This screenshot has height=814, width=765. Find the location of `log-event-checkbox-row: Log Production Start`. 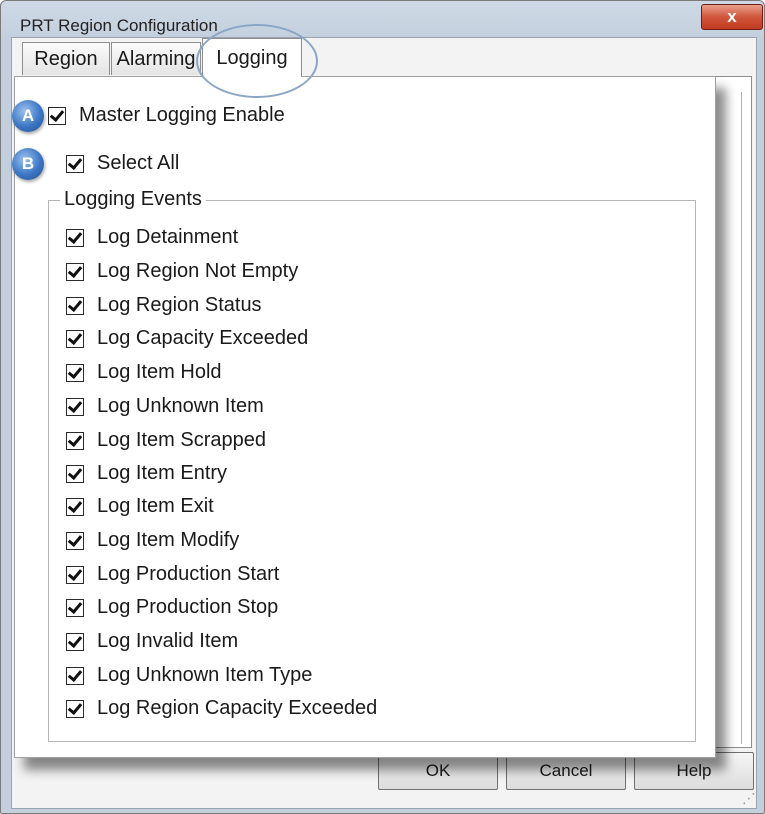

log-event-checkbox-row: Log Production Start is located at coordinates (172, 574).